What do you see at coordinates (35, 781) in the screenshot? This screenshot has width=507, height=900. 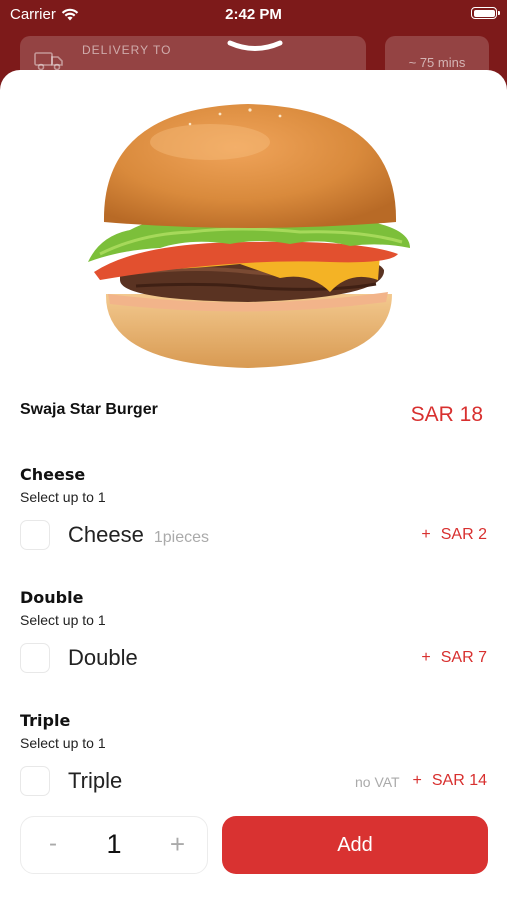 I see `triple-checkbox` at bounding box center [35, 781].